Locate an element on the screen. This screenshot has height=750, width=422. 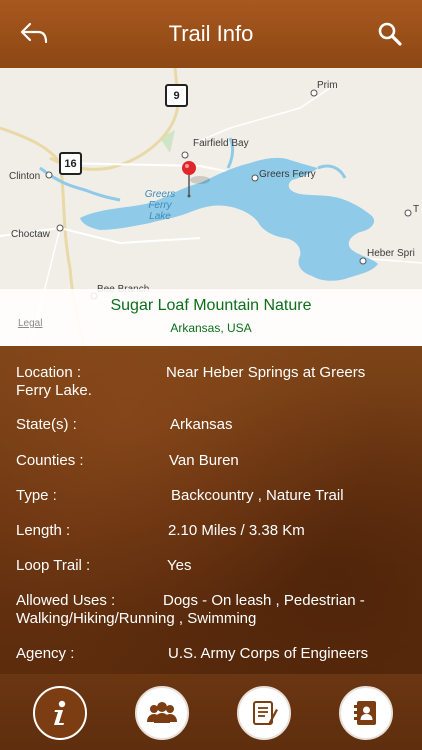
lake-label-line: Ferry is located at coordinates (160, 205).